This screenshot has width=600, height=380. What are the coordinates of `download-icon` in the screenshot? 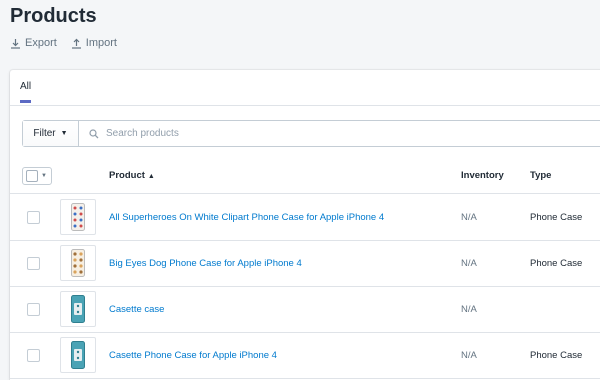 It's located at (15, 43).